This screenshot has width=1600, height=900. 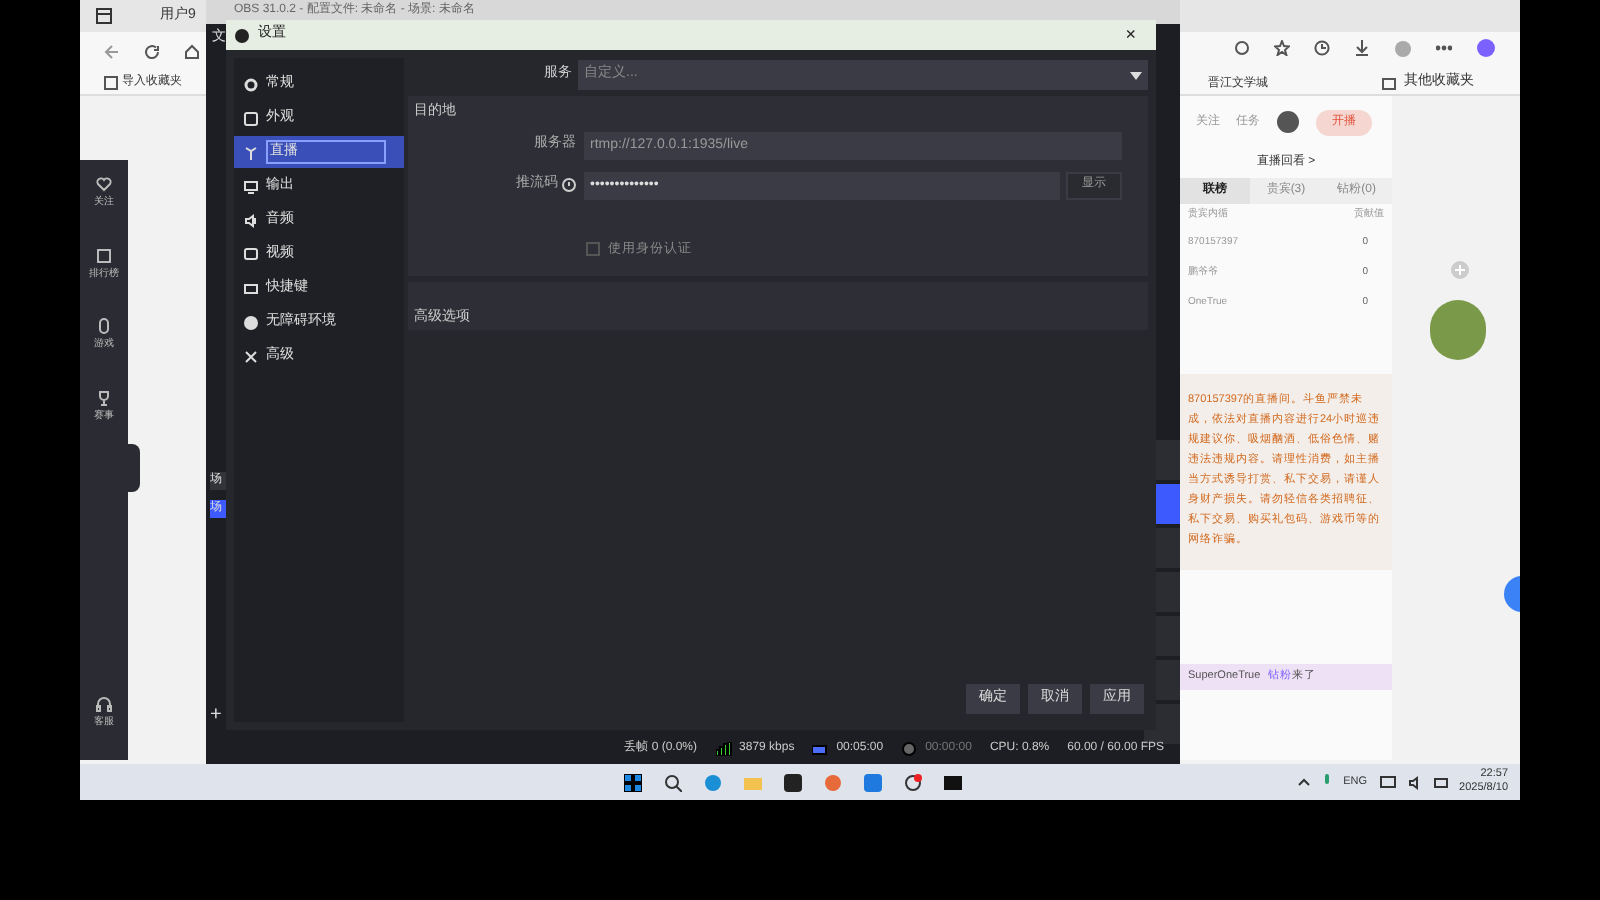 What do you see at coordinates (216, 715) in the screenshot?
I see `add-button: +` at bounding box center [216, 715].